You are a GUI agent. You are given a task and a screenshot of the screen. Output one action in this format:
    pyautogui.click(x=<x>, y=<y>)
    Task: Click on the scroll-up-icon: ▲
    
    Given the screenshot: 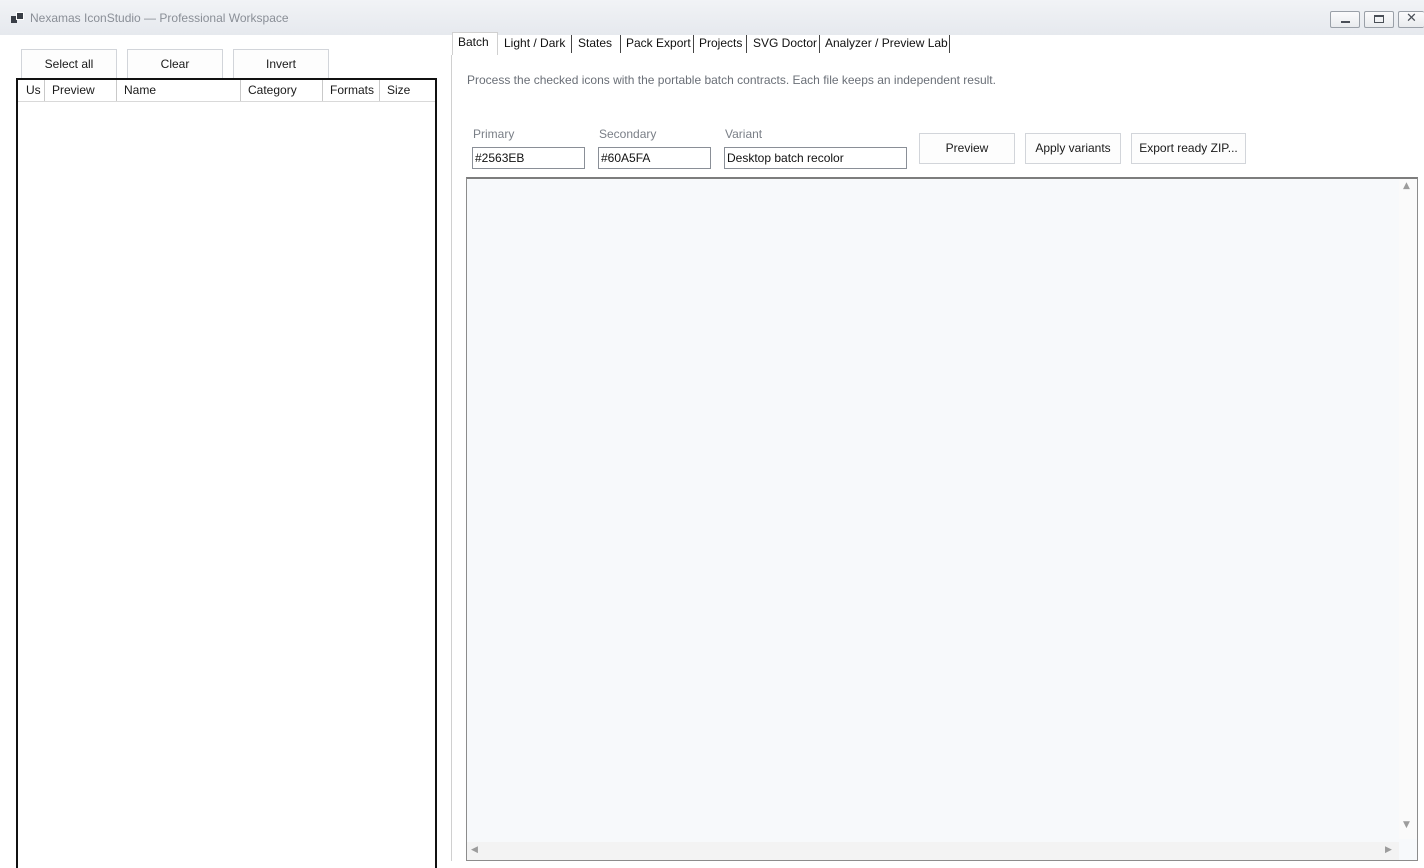 What is the action you would take?
    pyautogui.click(x=1406, y=186)
    